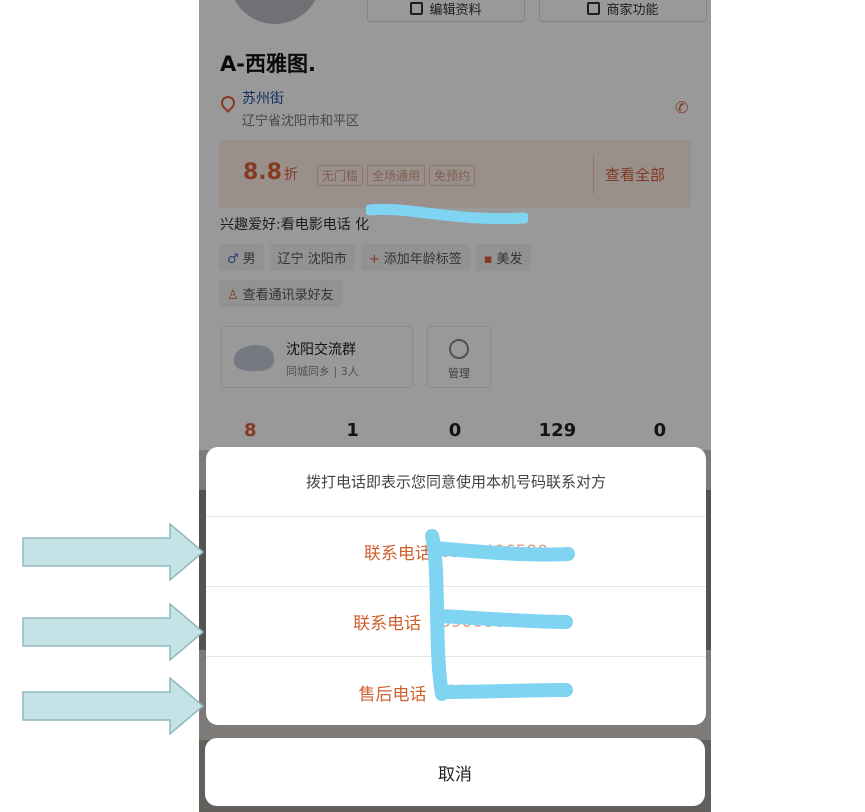 This screenshot has width=865, height=812. I want to click on redaction-scribble, so click(447, 214).